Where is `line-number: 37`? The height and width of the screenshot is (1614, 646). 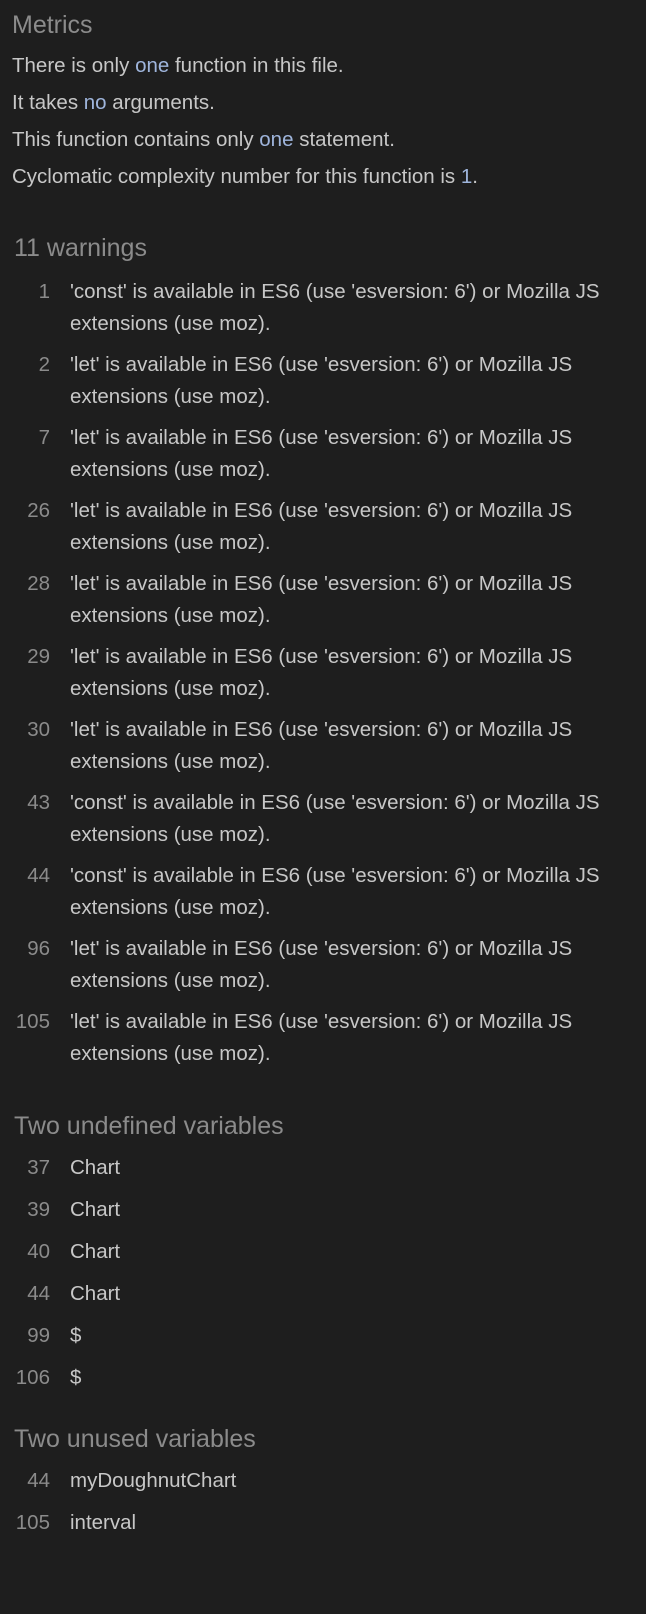
line-number: 37 is located at coordinates (38, 1167).